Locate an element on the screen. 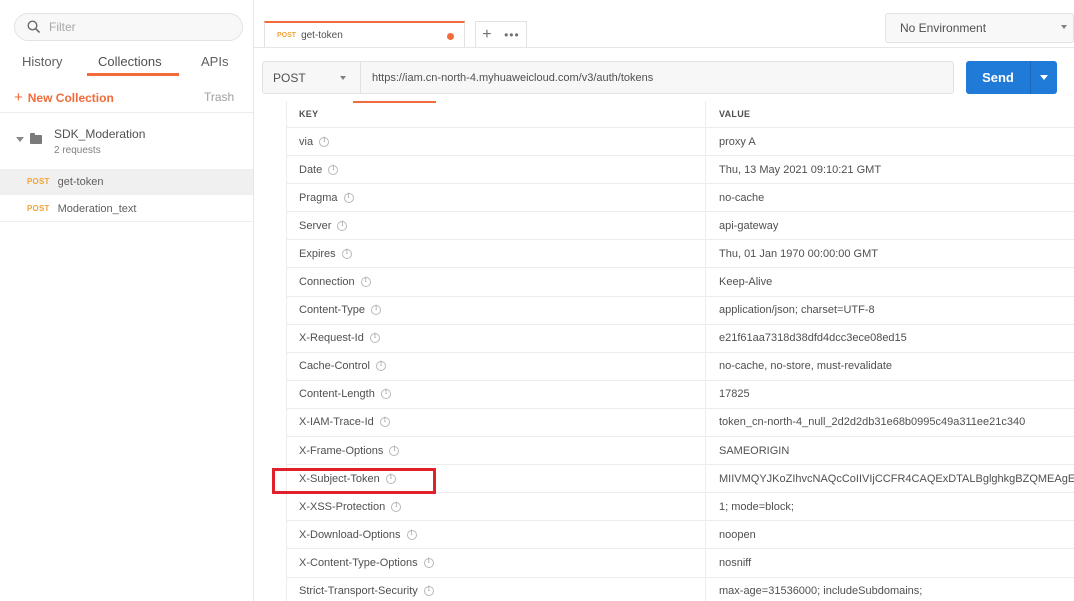 This screenshot has height=601, width=1074. plus-icon: + is located at coordinates (18, 97).